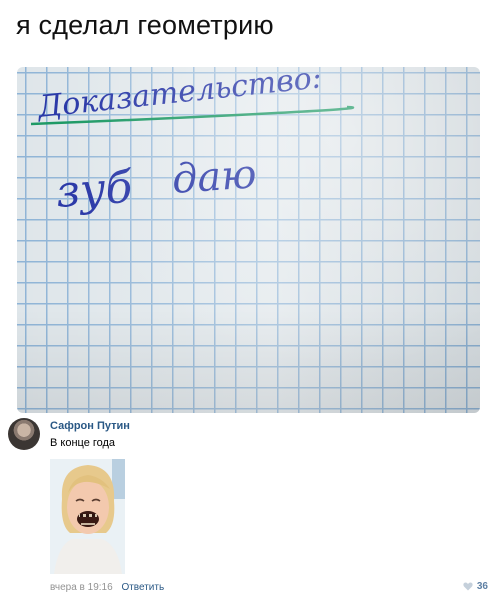  What do you see at coordinates (213, 177) in the screenshot?
I see `handwriting-word-2: даю` at bounding box center [213, 177].